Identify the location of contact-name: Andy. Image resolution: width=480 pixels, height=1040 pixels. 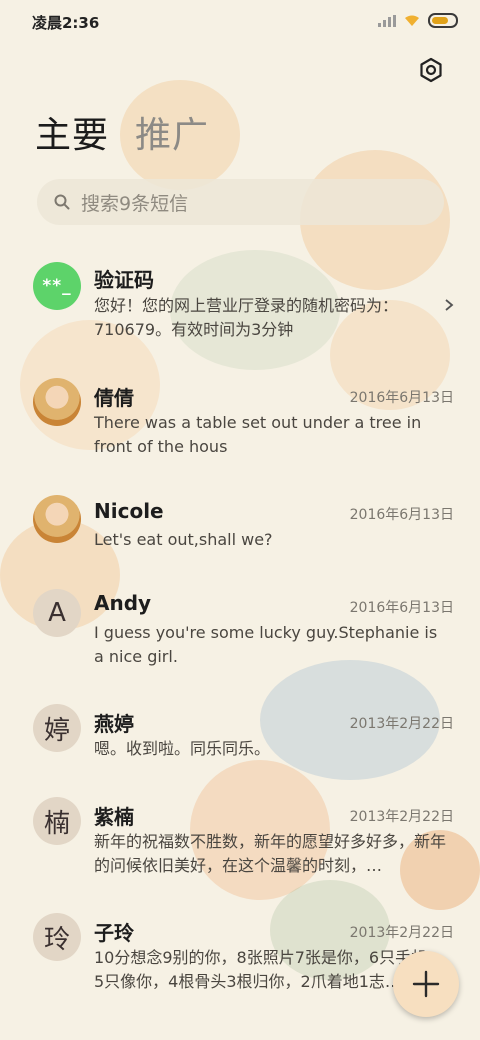
(123, 603).